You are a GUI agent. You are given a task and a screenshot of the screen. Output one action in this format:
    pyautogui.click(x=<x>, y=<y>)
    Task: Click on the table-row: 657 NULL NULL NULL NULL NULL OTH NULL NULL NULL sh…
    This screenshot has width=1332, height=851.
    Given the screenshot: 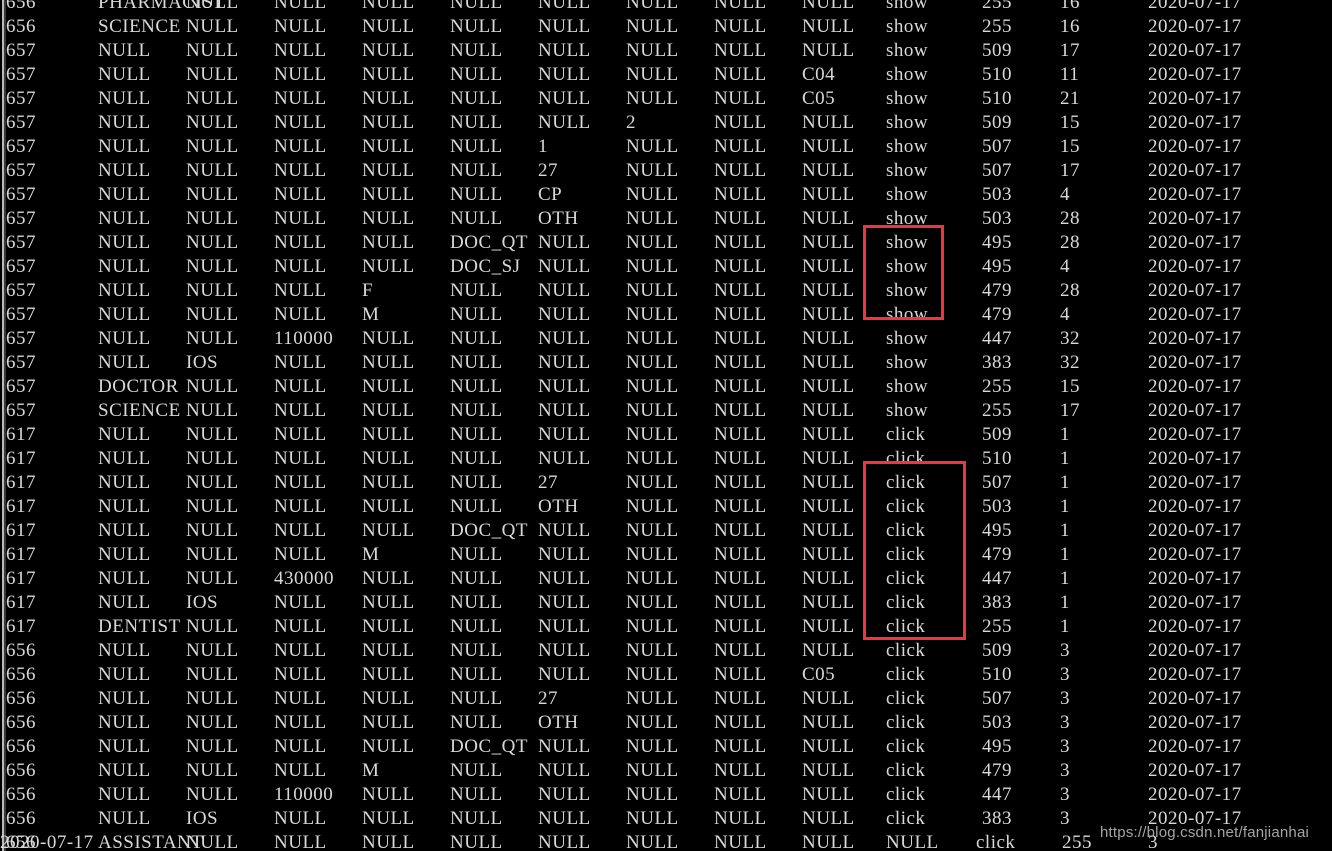 What is the action you would take?
    pyautogui.click(x=666, y=219)
    